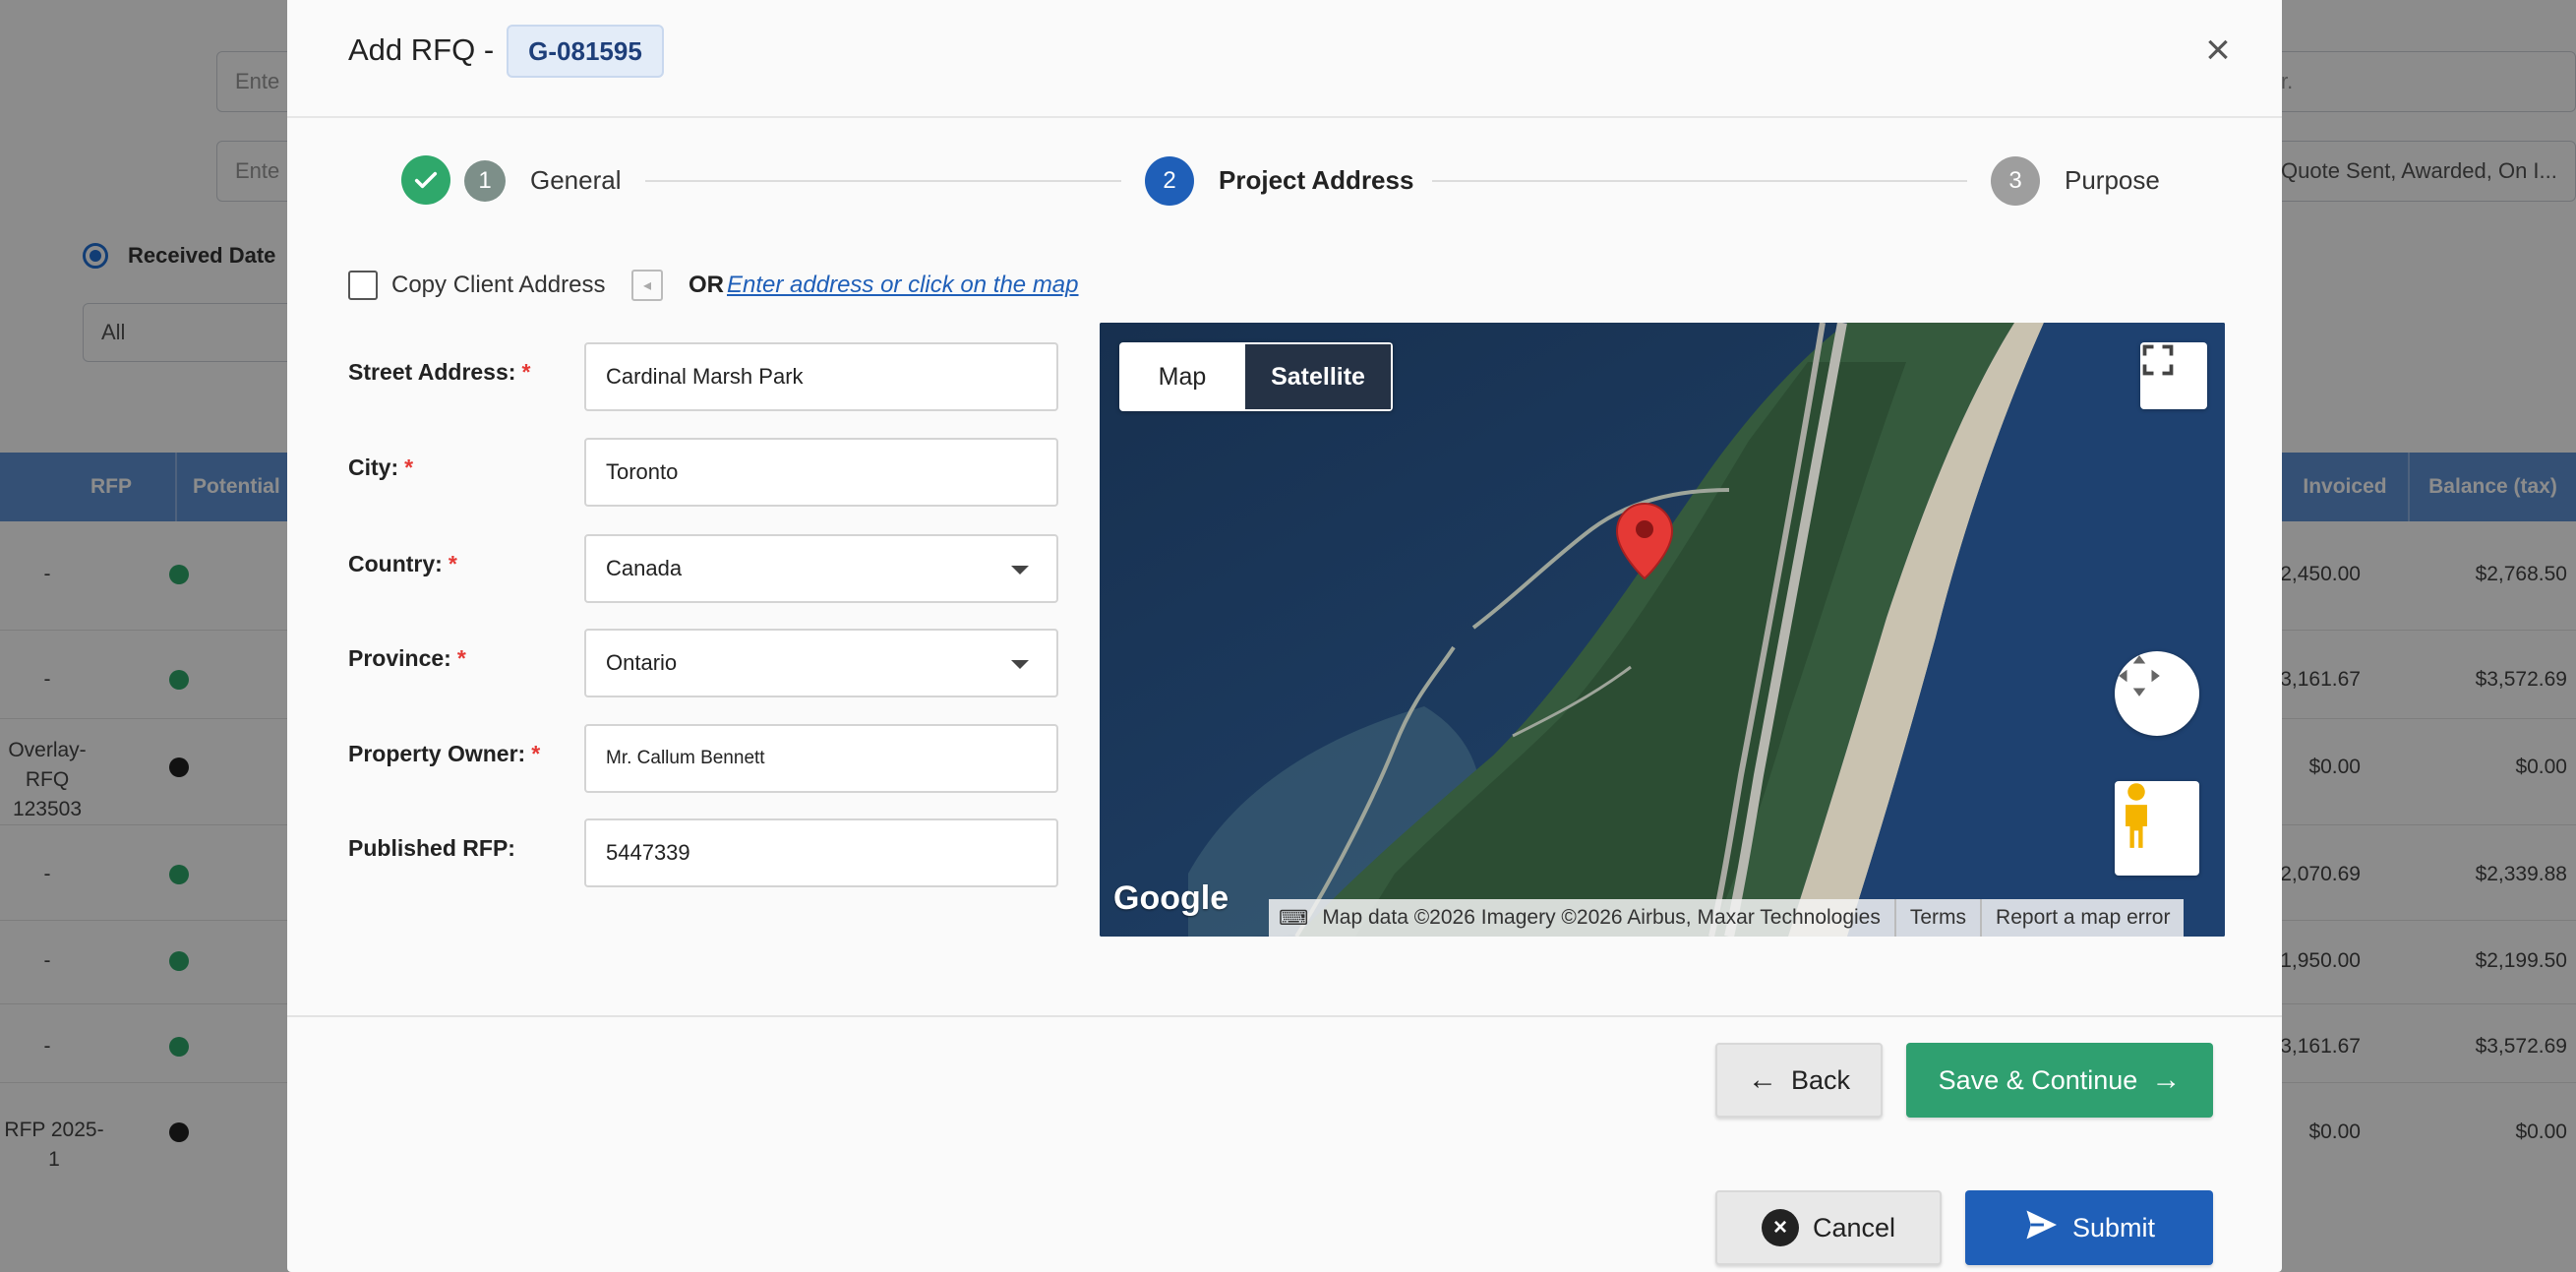  What do you see at coordinates (431, 848) in the screenshot?
I see `published-rfp-label: Published RFP:` at bounding box center [431, 848].